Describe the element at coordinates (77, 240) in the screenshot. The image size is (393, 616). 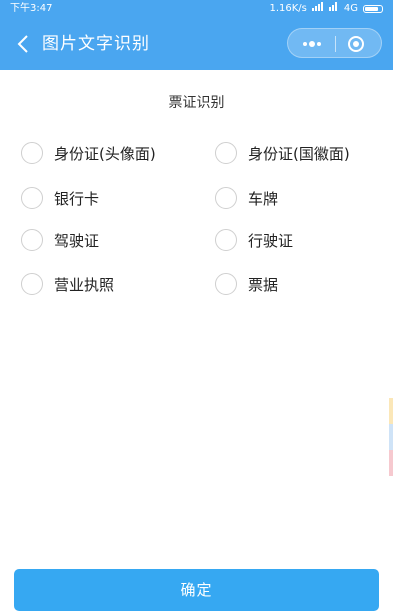
I see `option-label: 驾驶证` at that location.